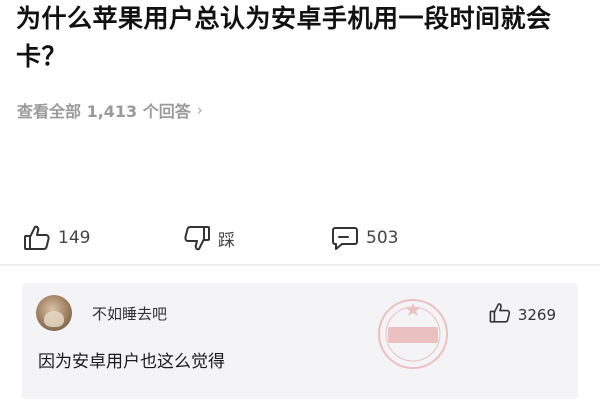 The width and height of the screenshot is (600, 409). I want to click on comment-count: 503, so click(382, 238).